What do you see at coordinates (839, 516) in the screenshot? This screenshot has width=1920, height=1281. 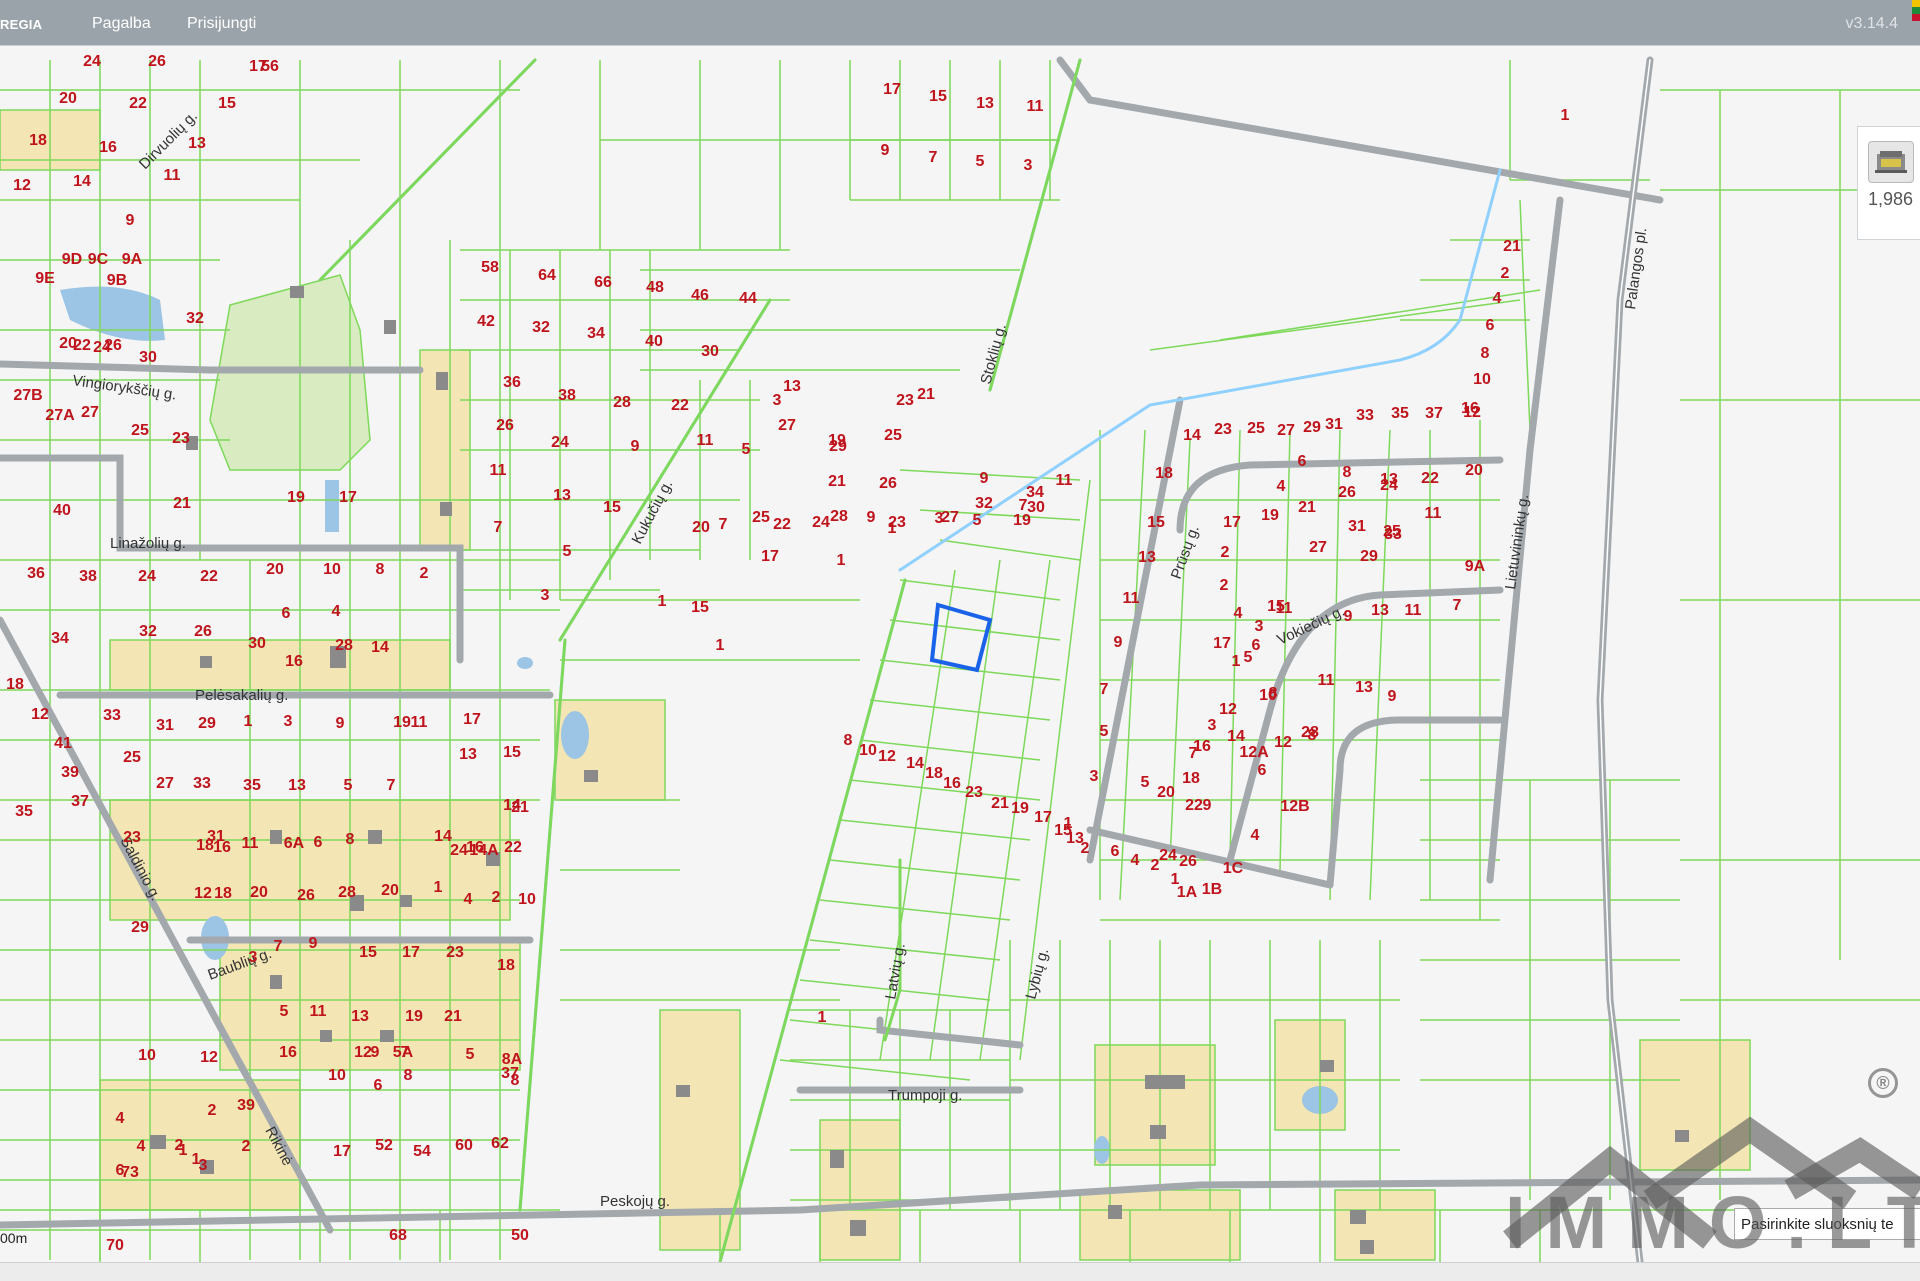 I see `parcel-number: 28` at bounding box center [839, 516].